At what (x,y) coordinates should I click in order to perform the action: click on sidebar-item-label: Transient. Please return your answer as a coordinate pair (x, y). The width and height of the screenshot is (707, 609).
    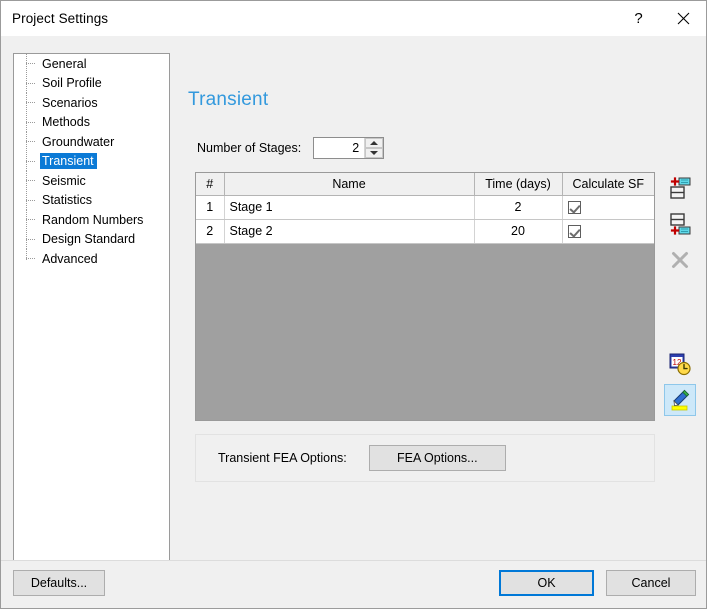
    Looking at the image, I should click on (68, 161).